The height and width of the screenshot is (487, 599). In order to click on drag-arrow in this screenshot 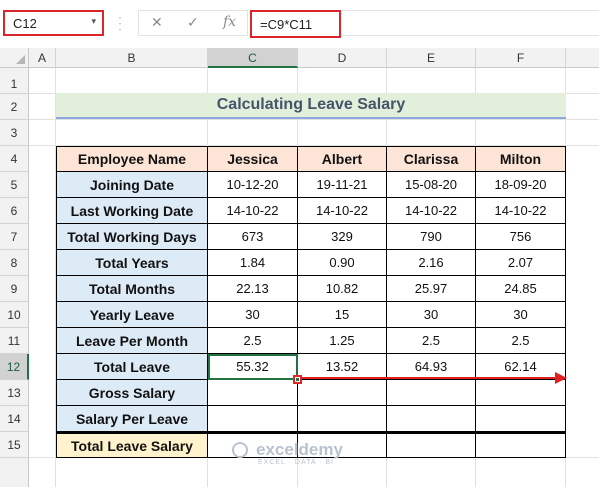, I will do `click(429, 378)`.